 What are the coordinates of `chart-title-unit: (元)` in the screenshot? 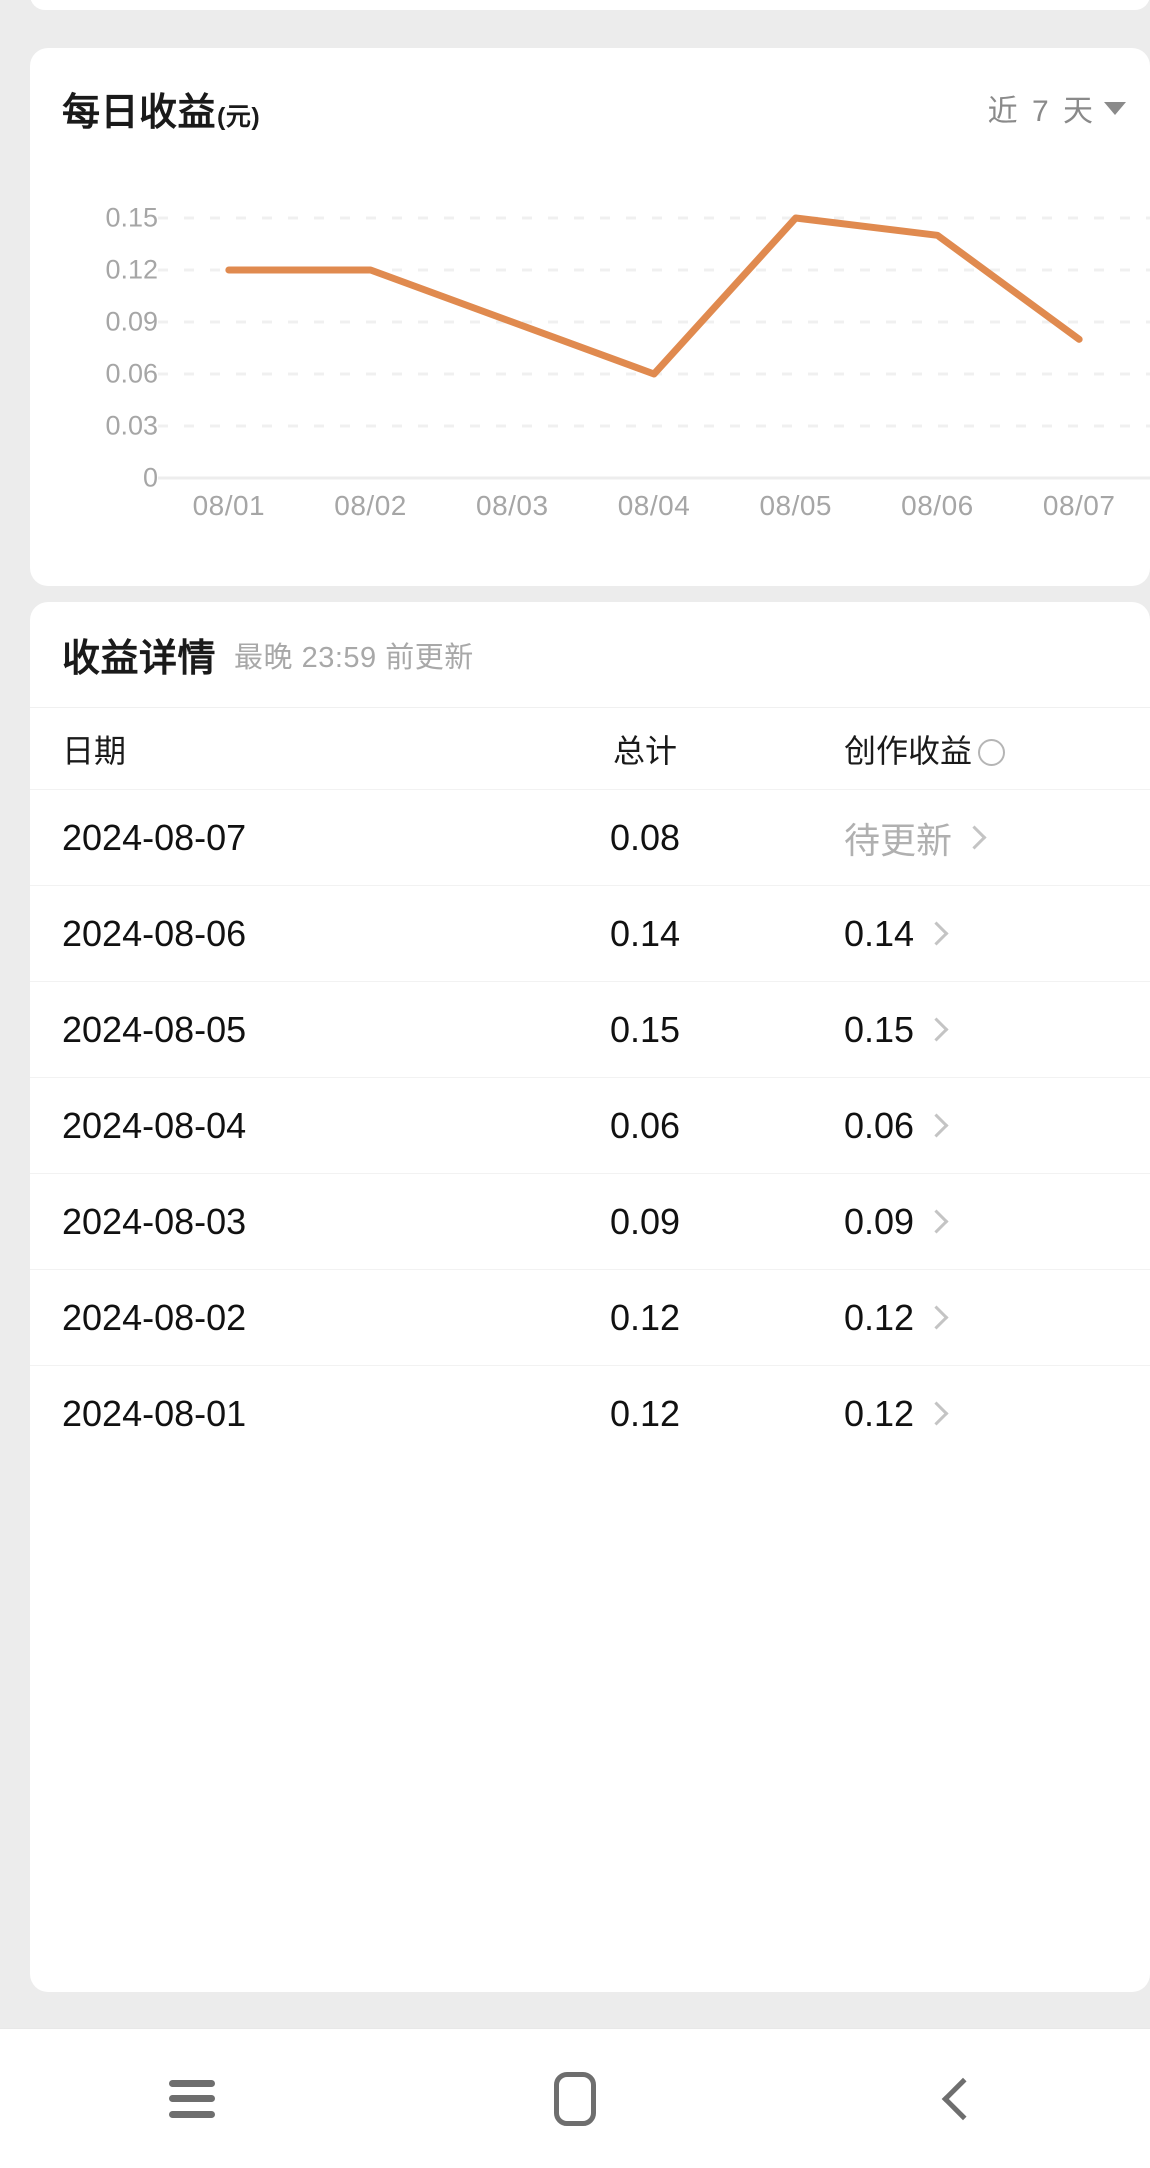 It's located at (239, 116).